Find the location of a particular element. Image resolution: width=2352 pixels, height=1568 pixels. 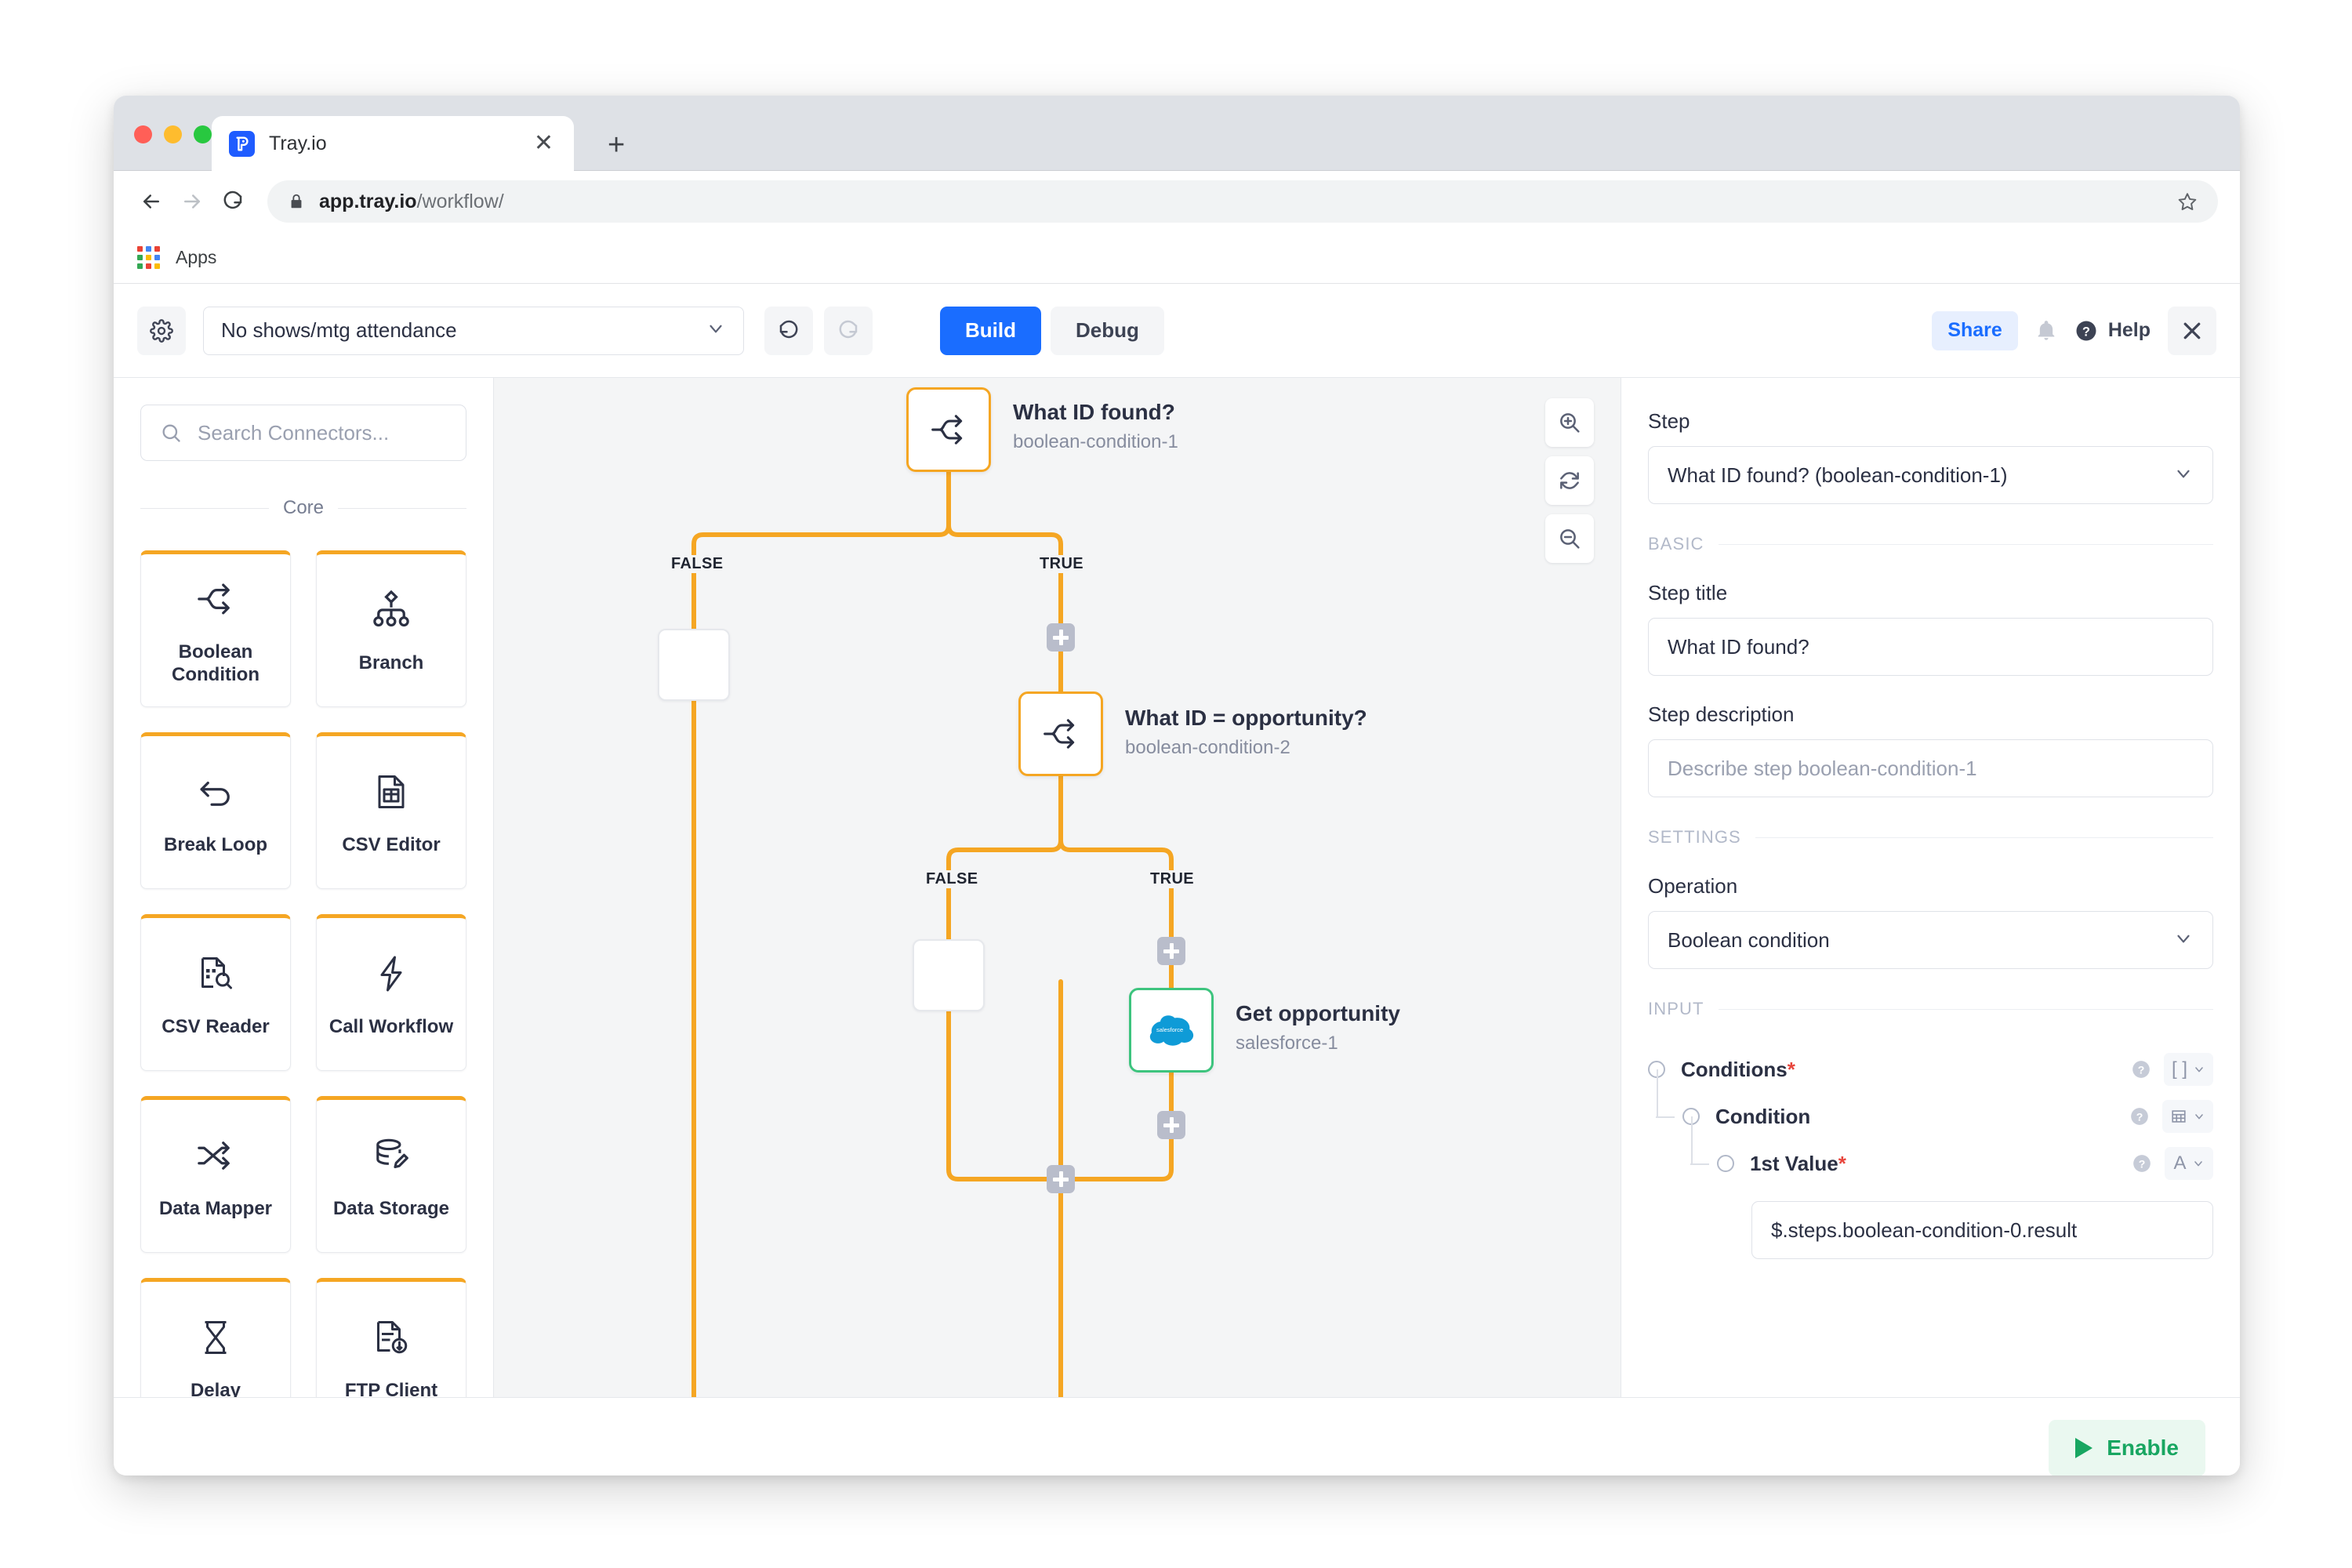

connector-card-boolean-condition: Boolean Condition is located at coordinates (215, 628).